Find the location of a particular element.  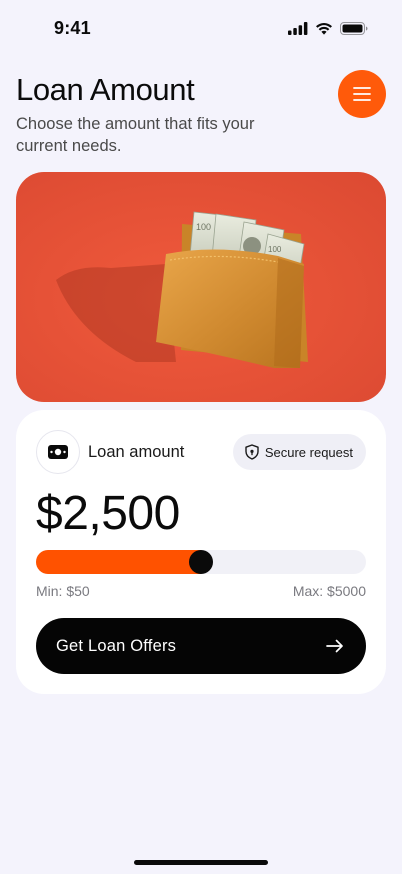

home-indicator is located at coordinates (201, 862).